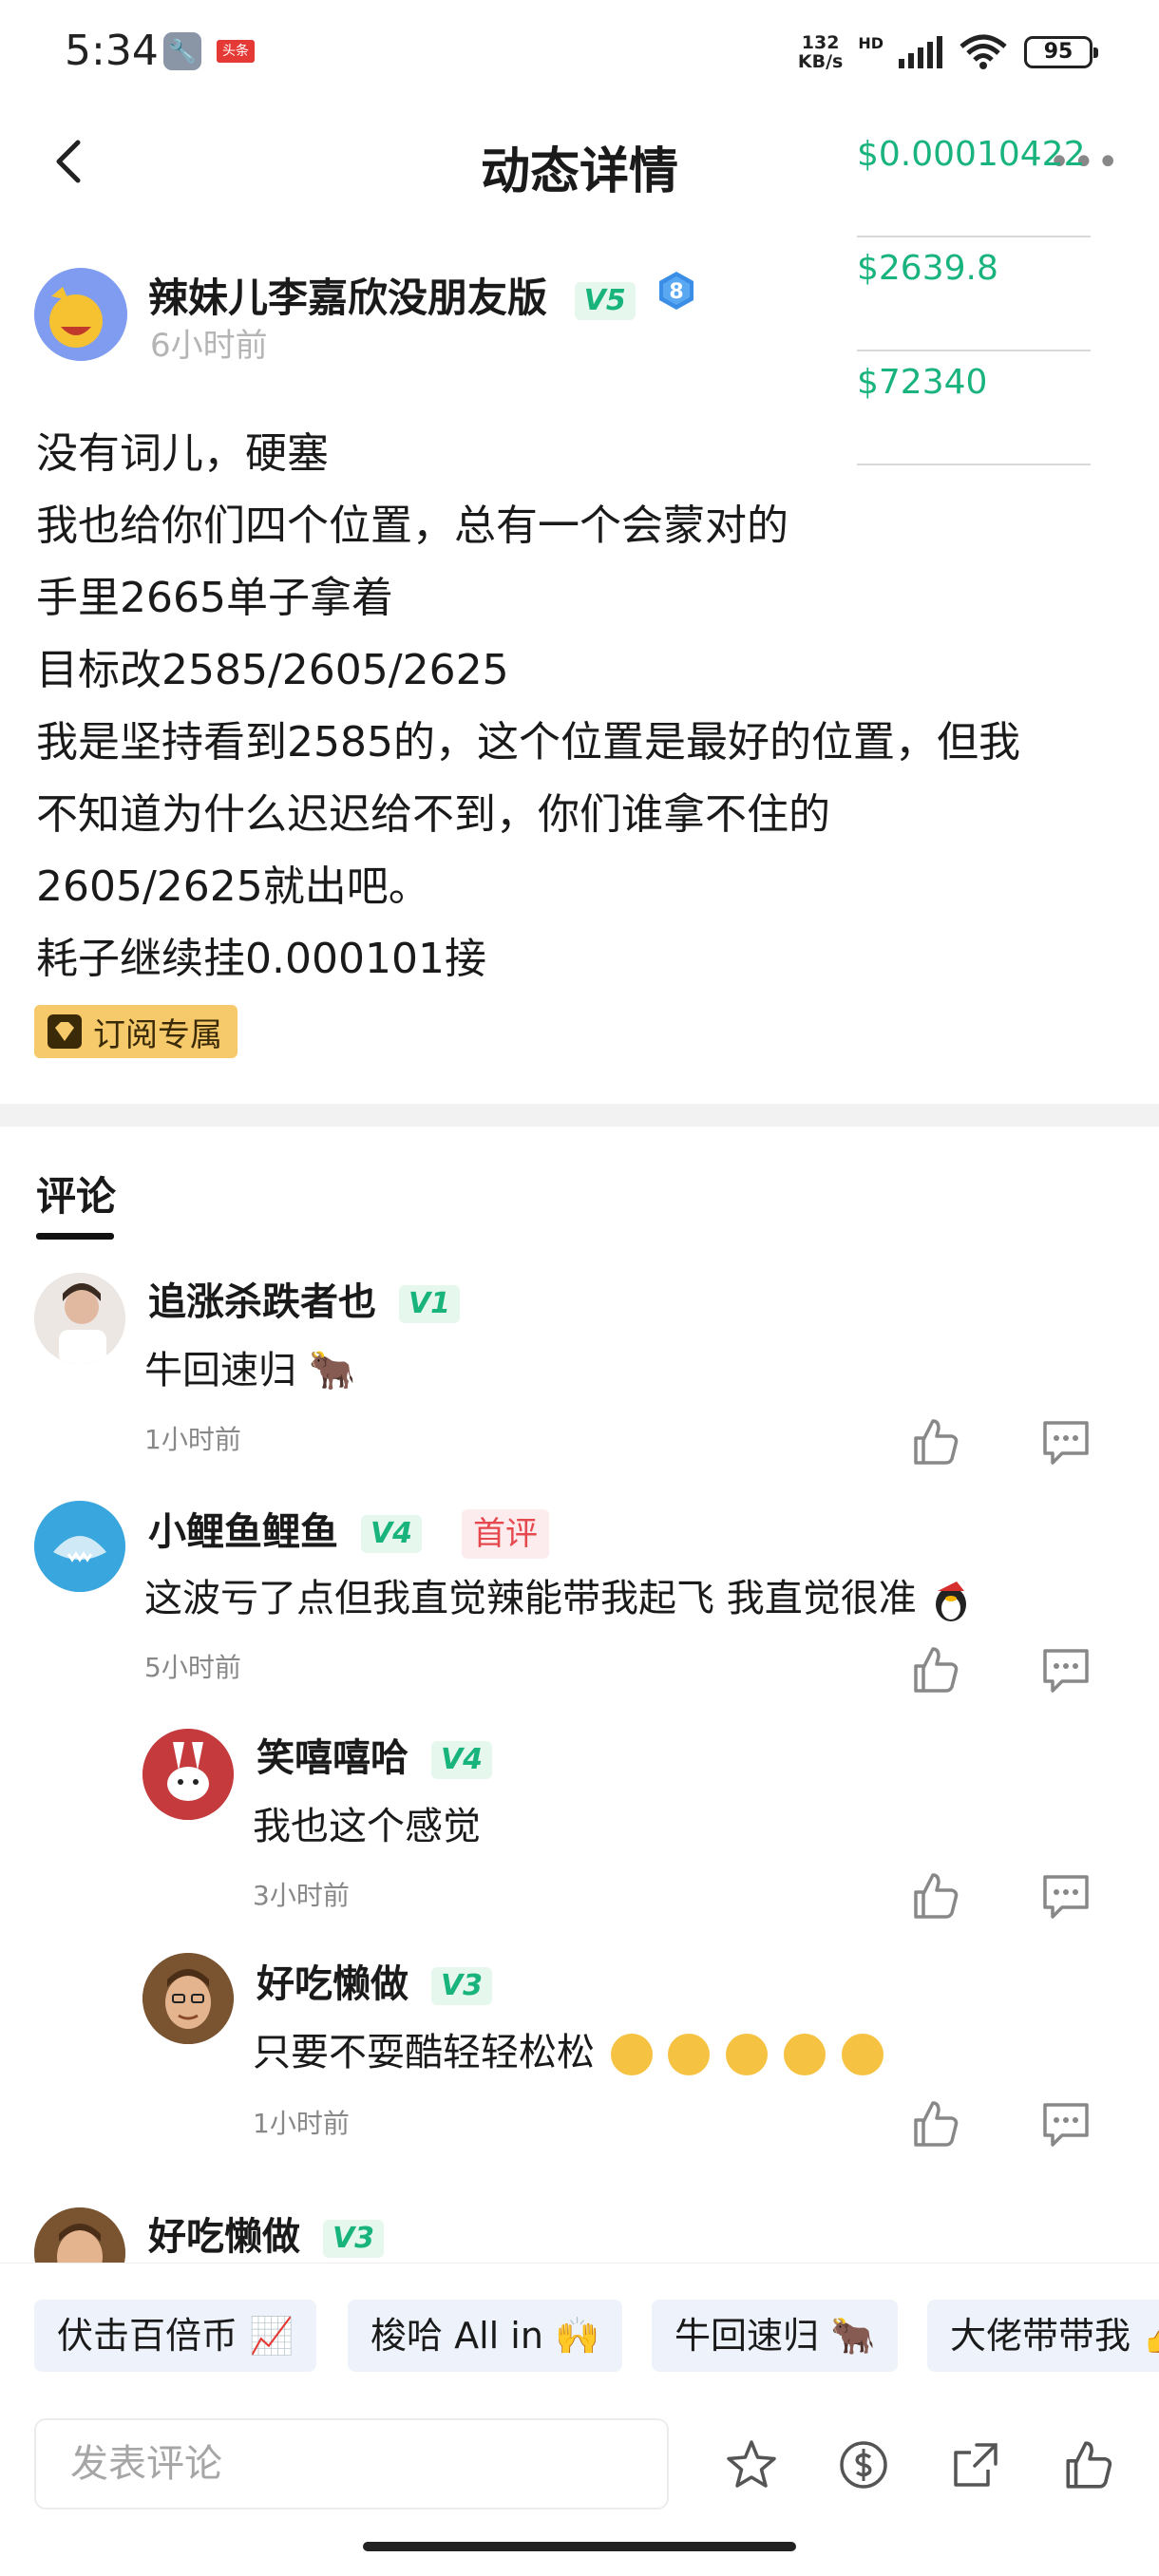  Describe the element at coordinates (192, 1667) in the screenshot. I see `comment-time: 5小时前` at that location.